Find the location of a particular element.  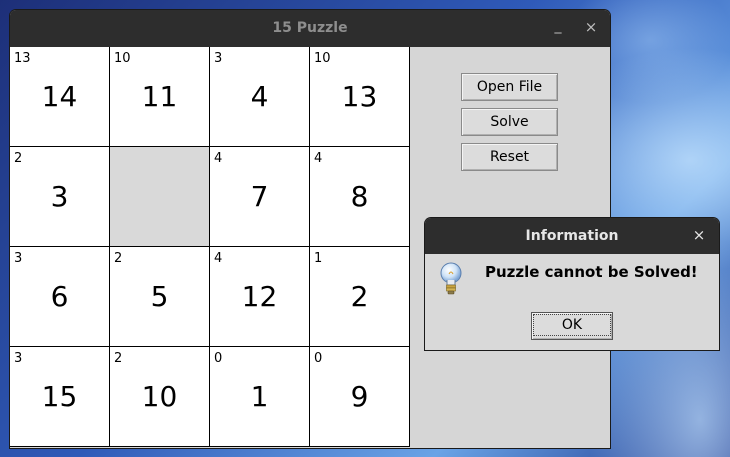

tile-number: 3 is located at coordinates (59, 196).